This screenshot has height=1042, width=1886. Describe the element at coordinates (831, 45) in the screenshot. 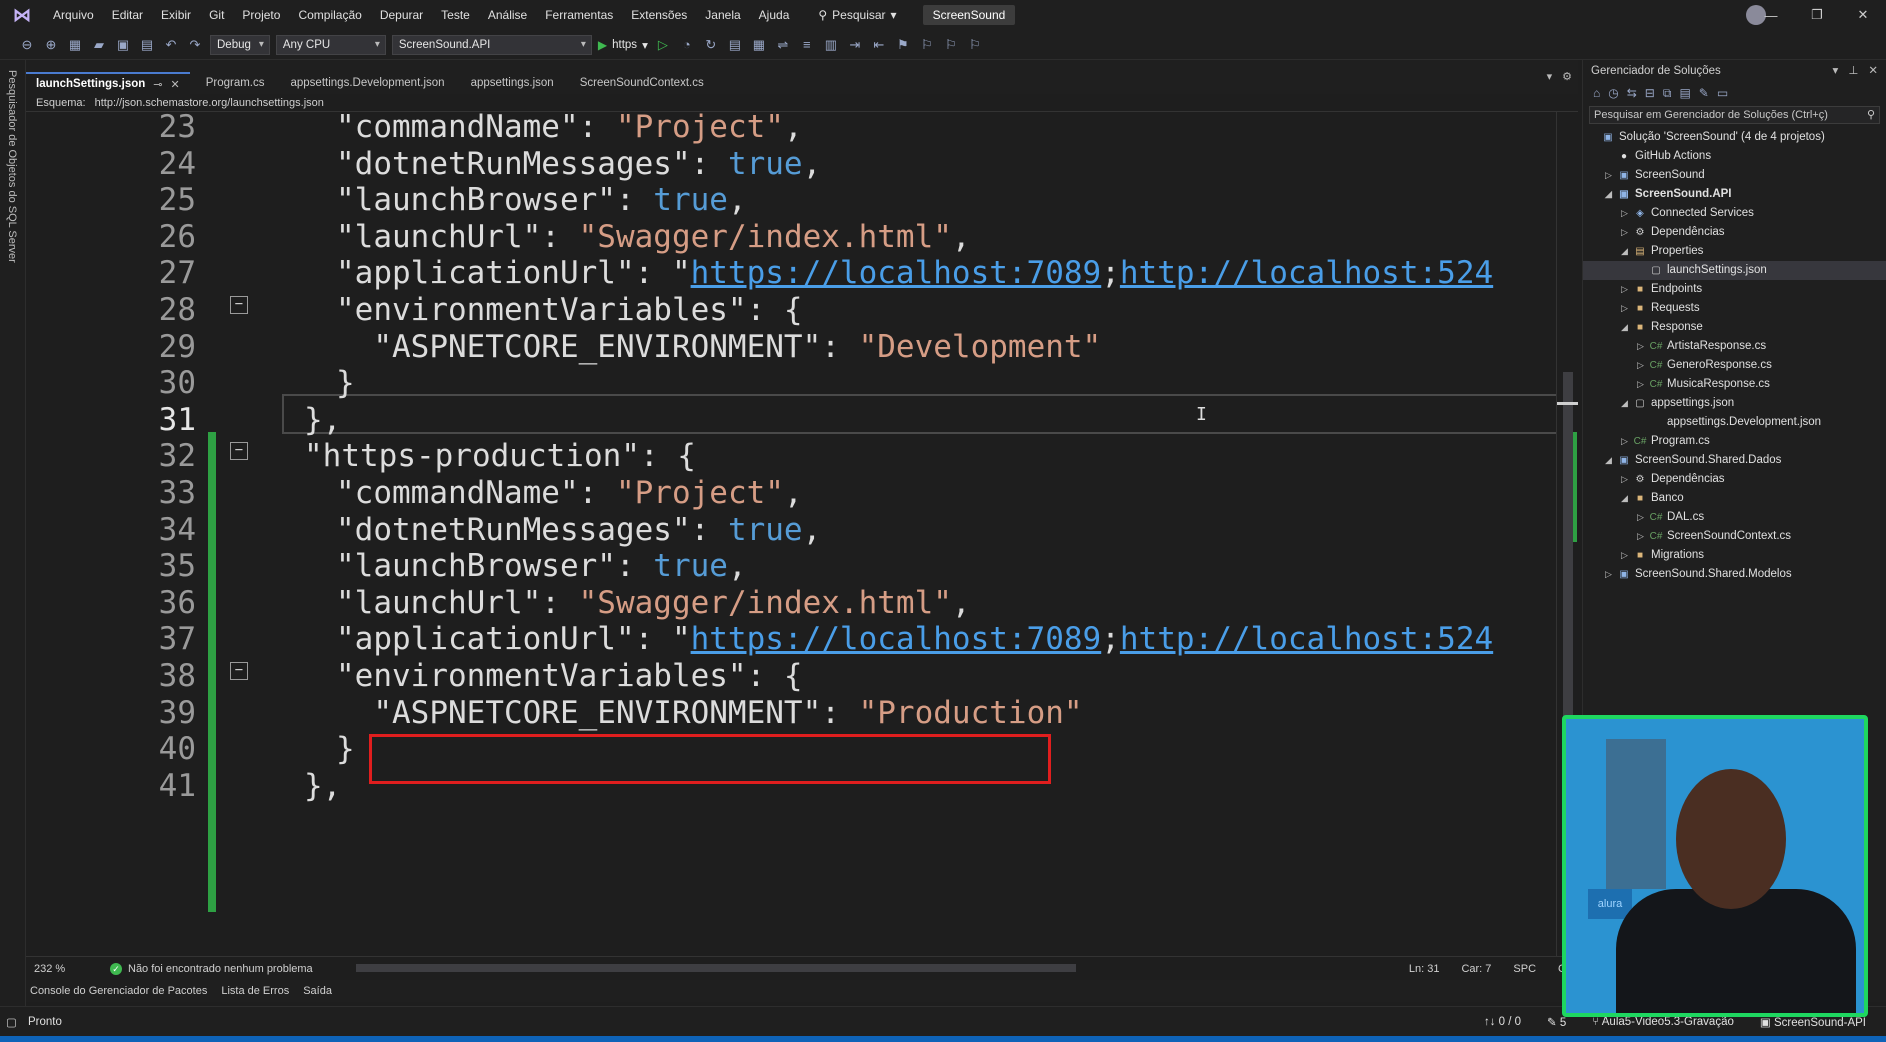

I see `comment-icon: ▥` at that location.